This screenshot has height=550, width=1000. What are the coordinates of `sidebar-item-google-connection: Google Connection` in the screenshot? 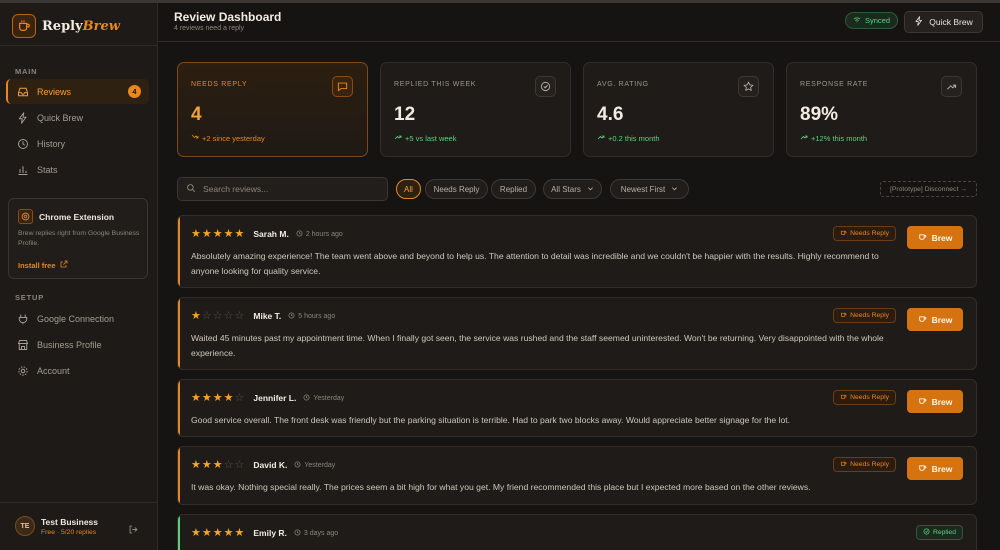 It's located at (77, 318).